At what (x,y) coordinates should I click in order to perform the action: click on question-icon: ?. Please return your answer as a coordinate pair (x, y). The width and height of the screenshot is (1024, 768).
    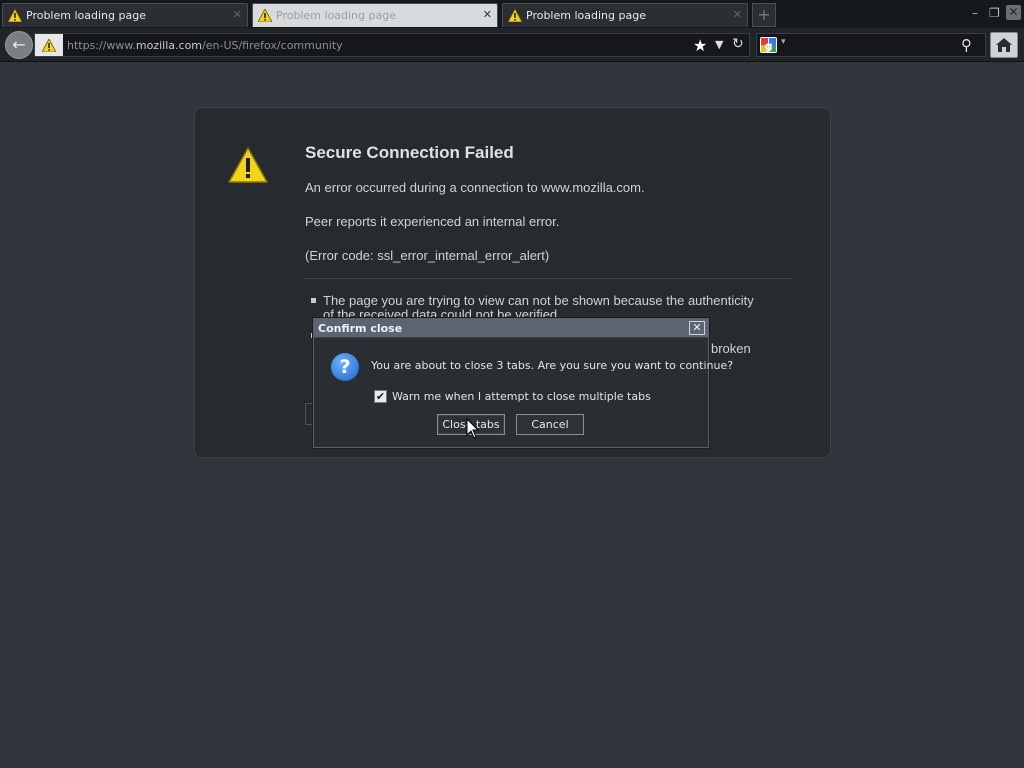
    Looking at the image, I should click on (345, 367).